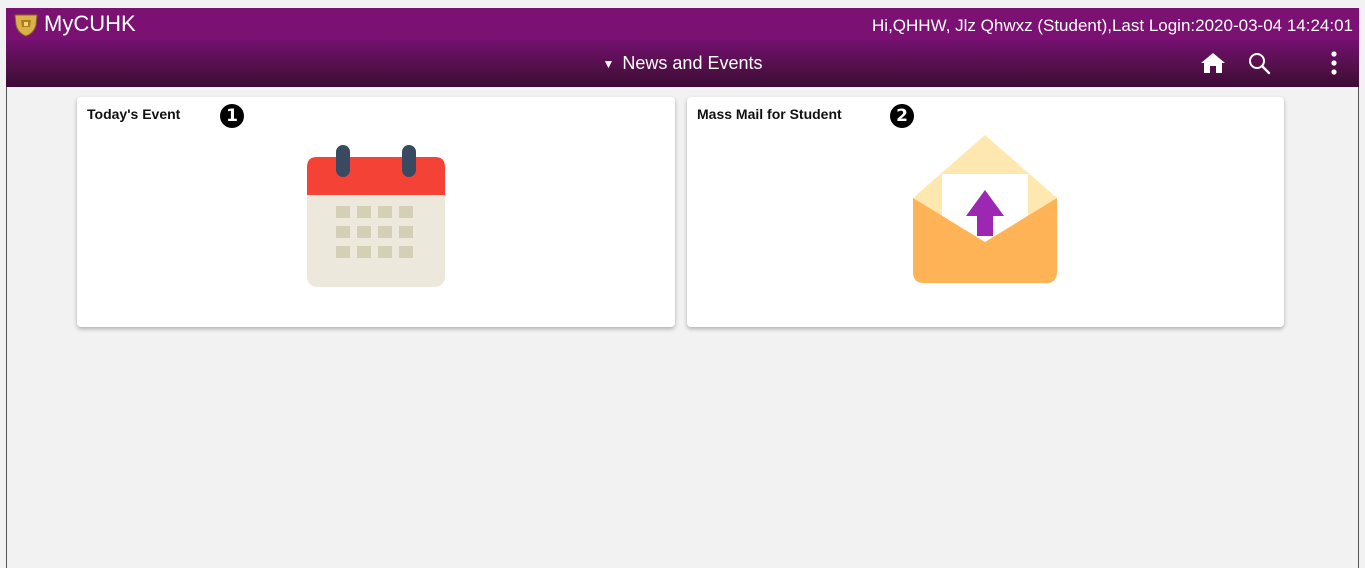 Image resolution: width=1365 pixels, height=568 pixels. I want to click on number-badge: 2, so click(902, 116).